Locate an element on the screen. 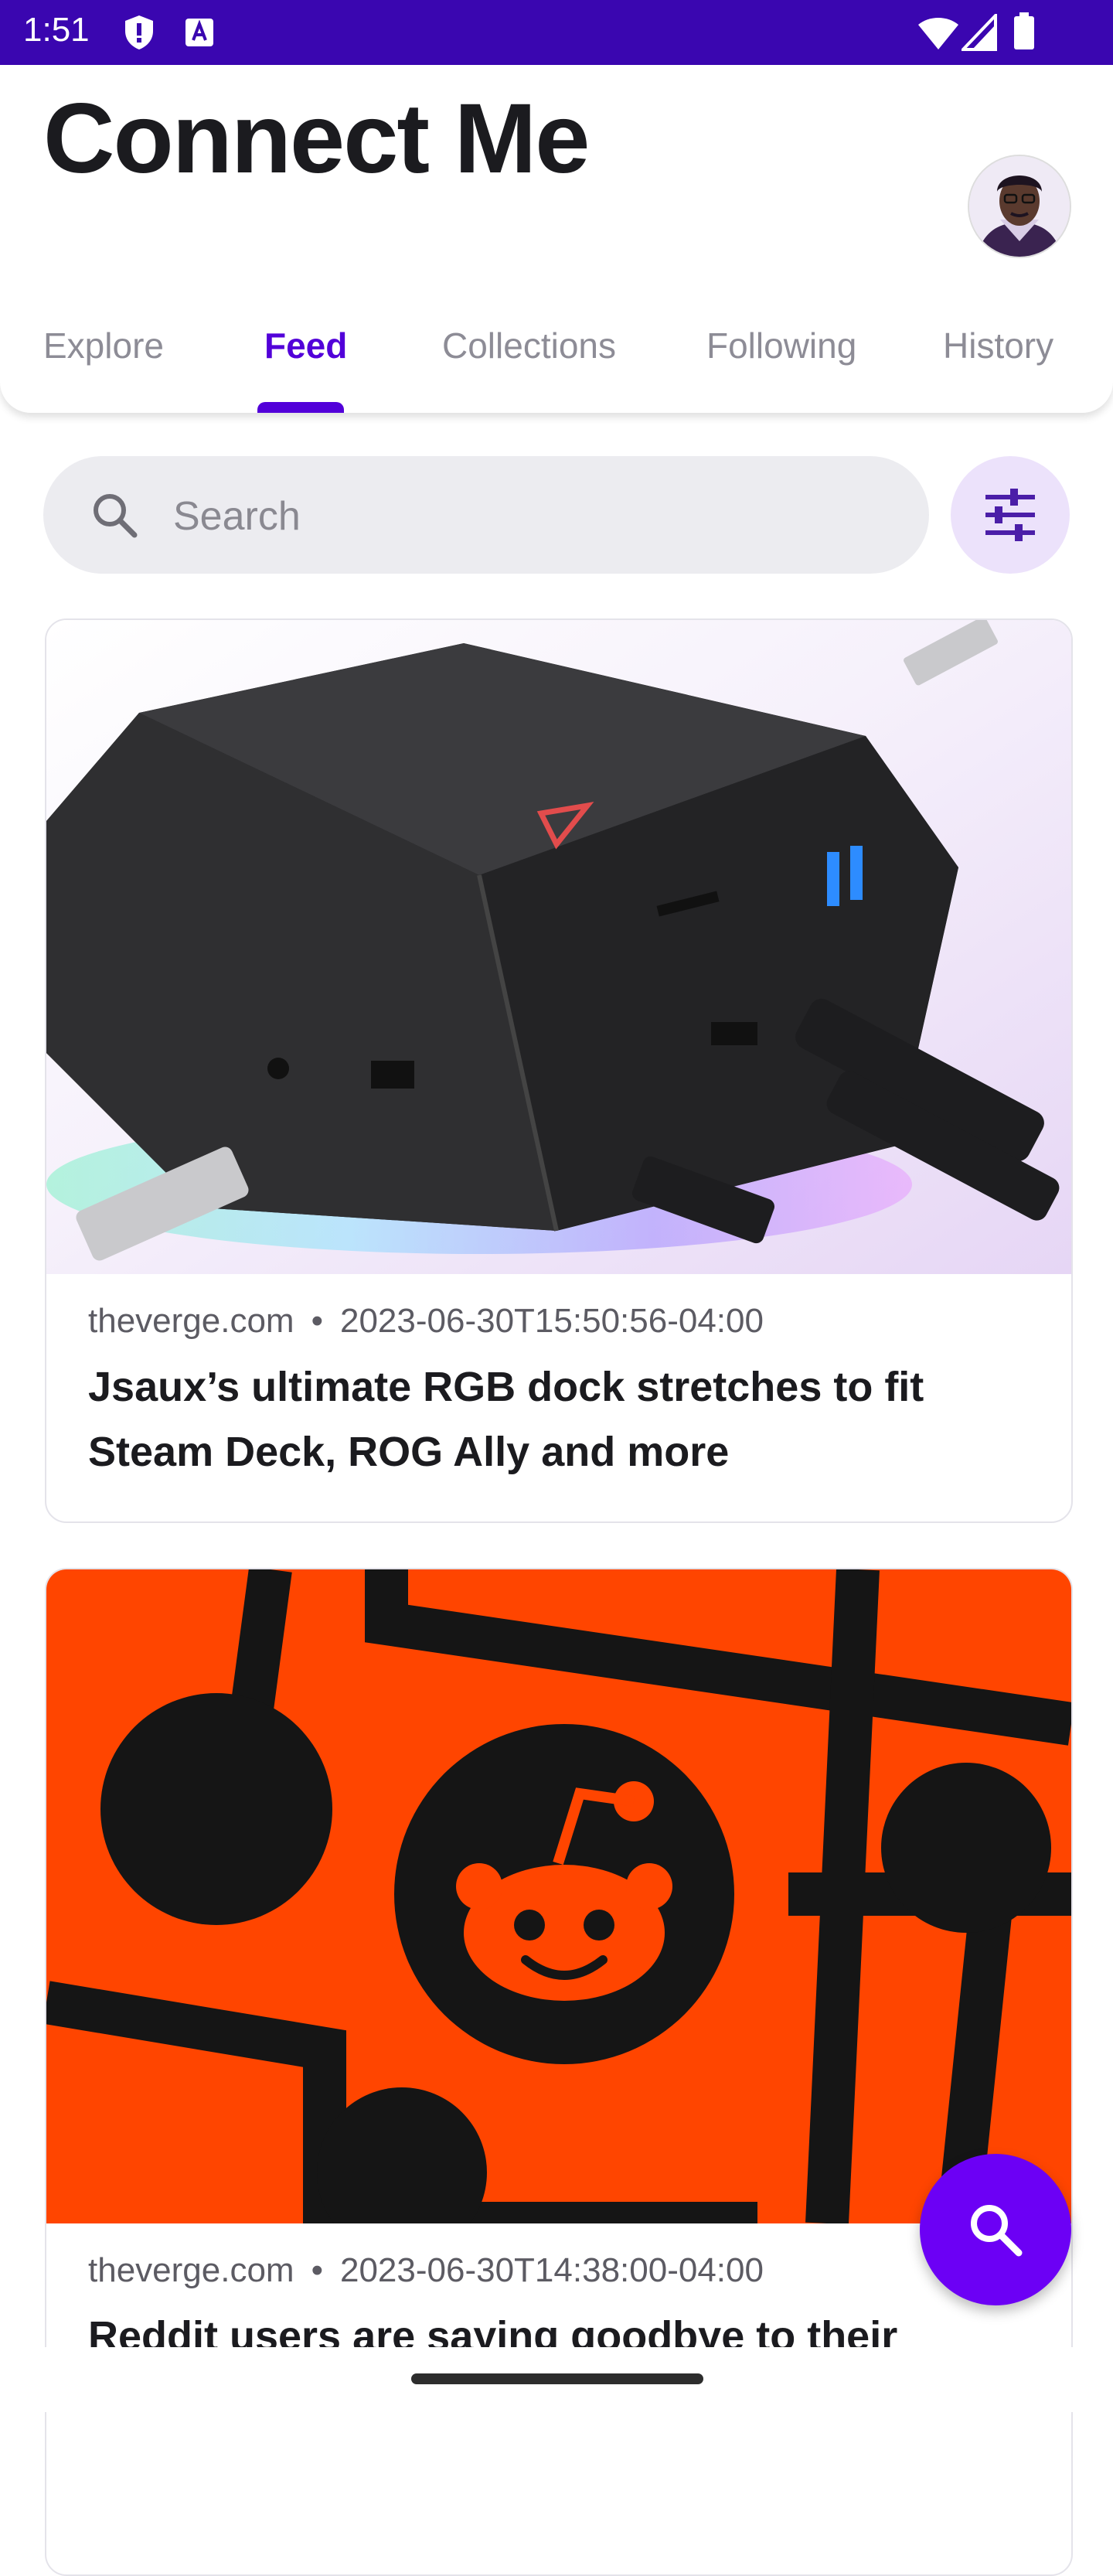 The width and height of the screenshot is (1113, 2576). tab-history: History is located at coordinates (998, 345).